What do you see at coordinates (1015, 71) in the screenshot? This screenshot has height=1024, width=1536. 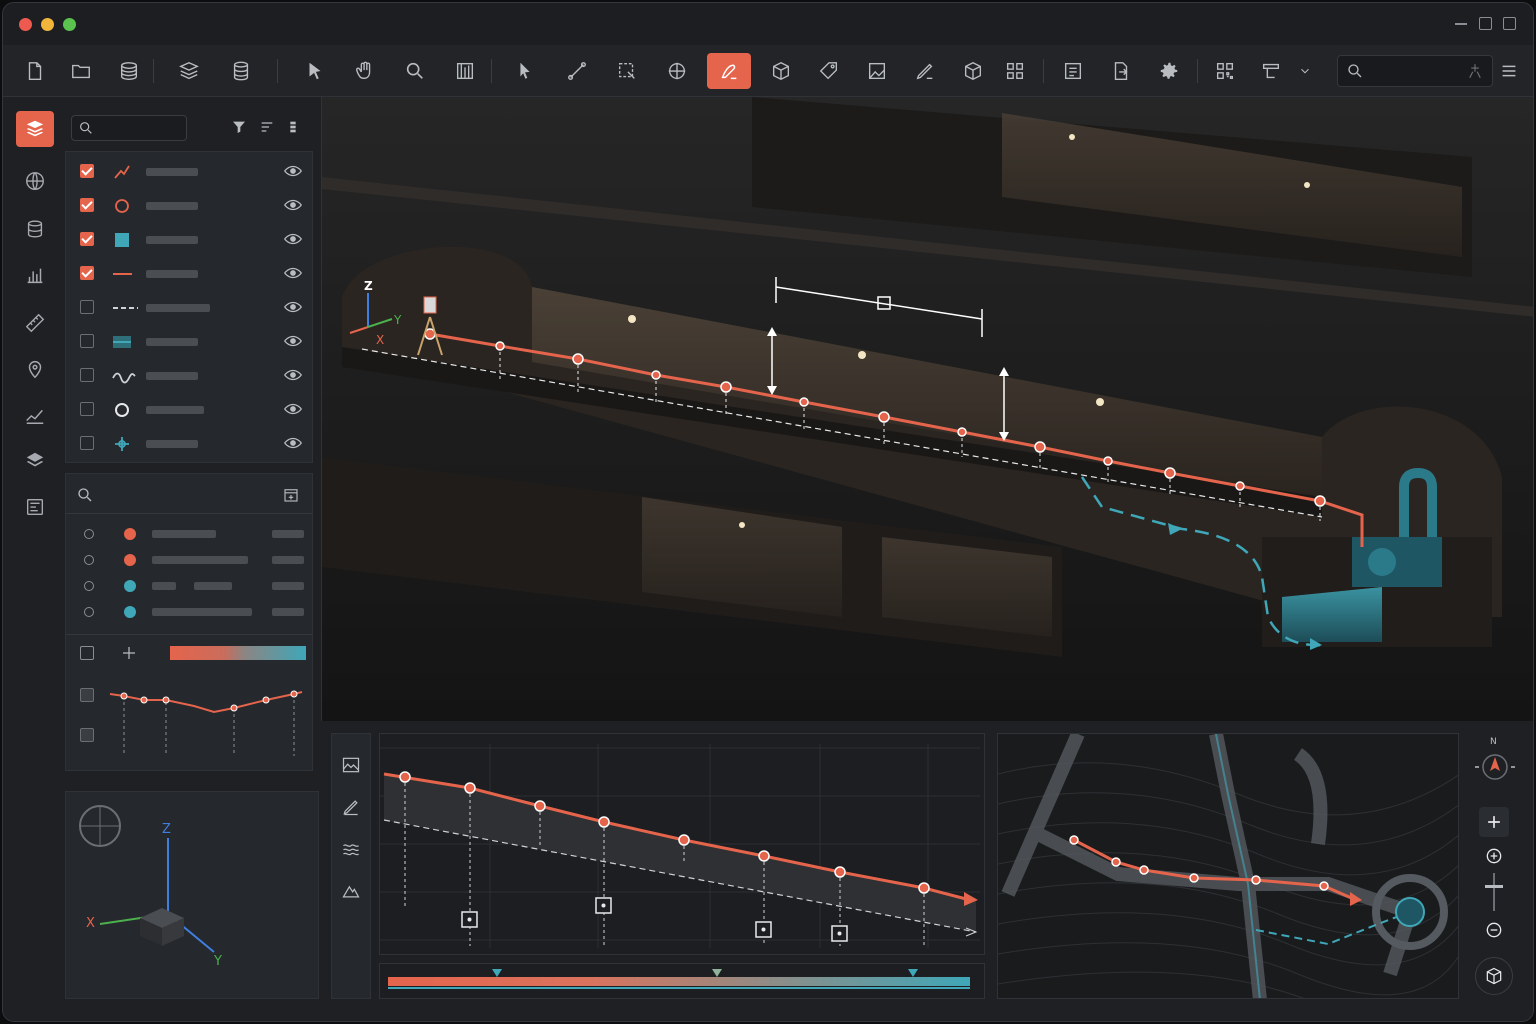 I see `grid-icon` at bounding box center [1015, 71].